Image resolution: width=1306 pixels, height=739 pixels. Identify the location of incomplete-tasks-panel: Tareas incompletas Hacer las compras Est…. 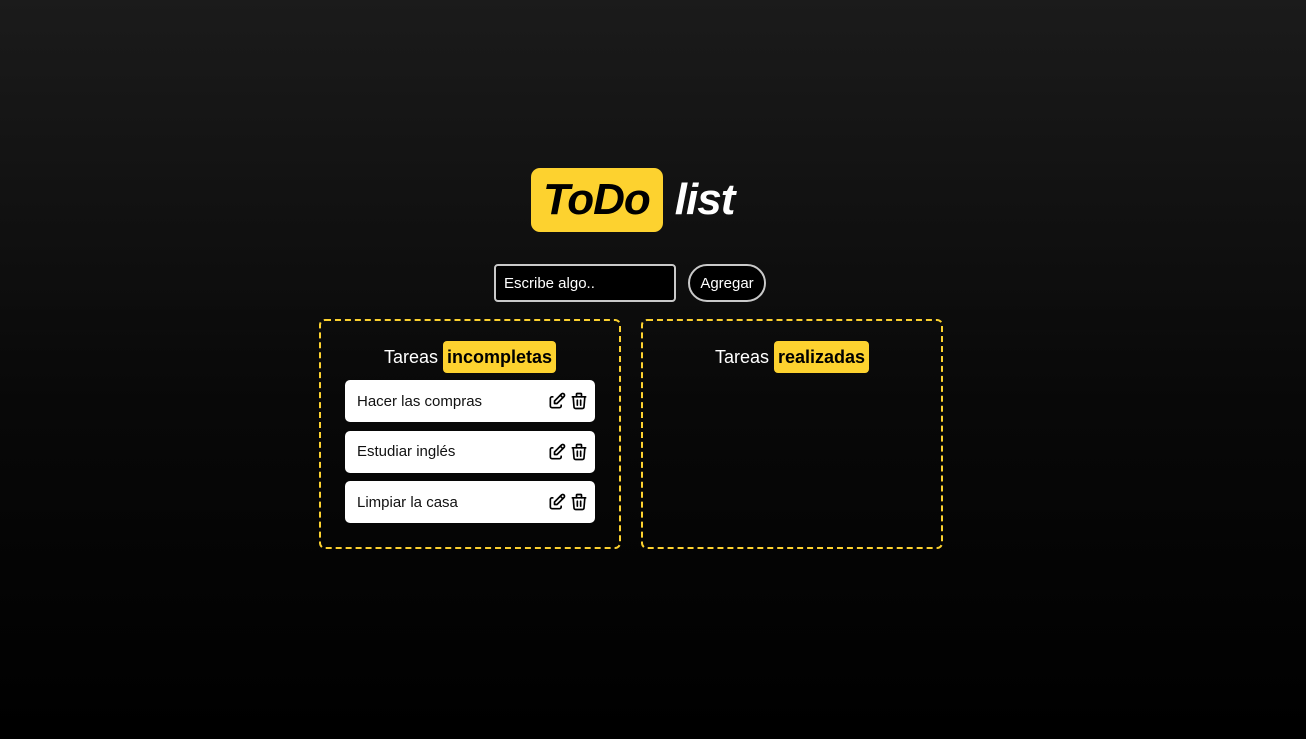
(470, 434).